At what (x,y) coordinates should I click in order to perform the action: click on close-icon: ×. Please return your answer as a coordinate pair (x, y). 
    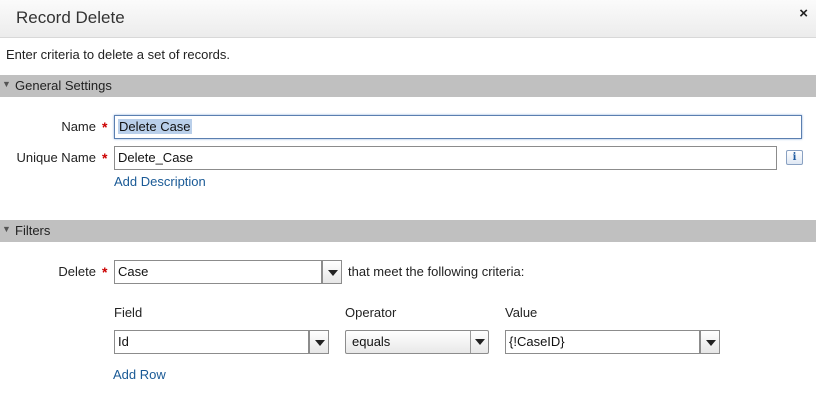
    Looking at the image, I should click on (803, 14).